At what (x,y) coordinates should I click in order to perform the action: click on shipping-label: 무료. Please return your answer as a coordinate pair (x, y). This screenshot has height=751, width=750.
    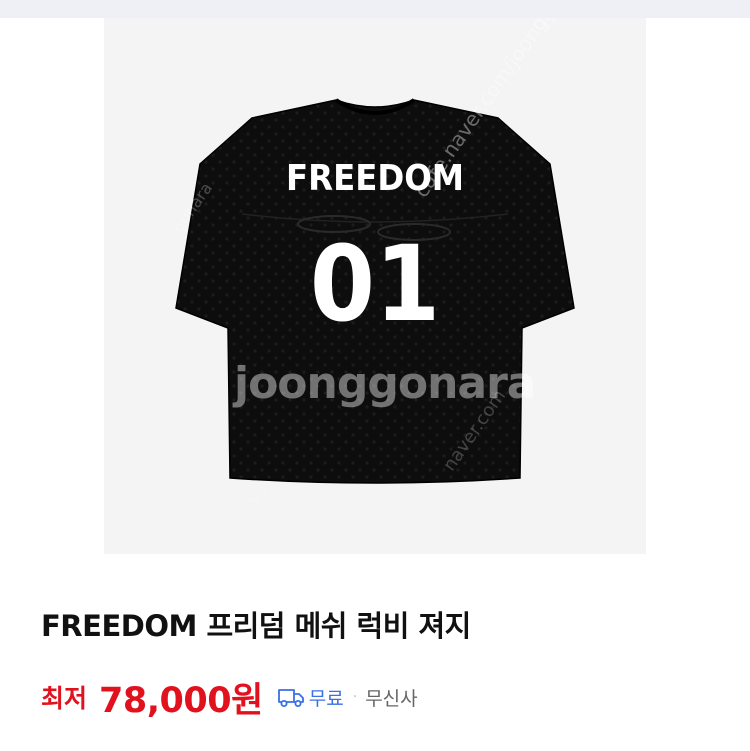
    Looking at the image, I should click on (326, 698).